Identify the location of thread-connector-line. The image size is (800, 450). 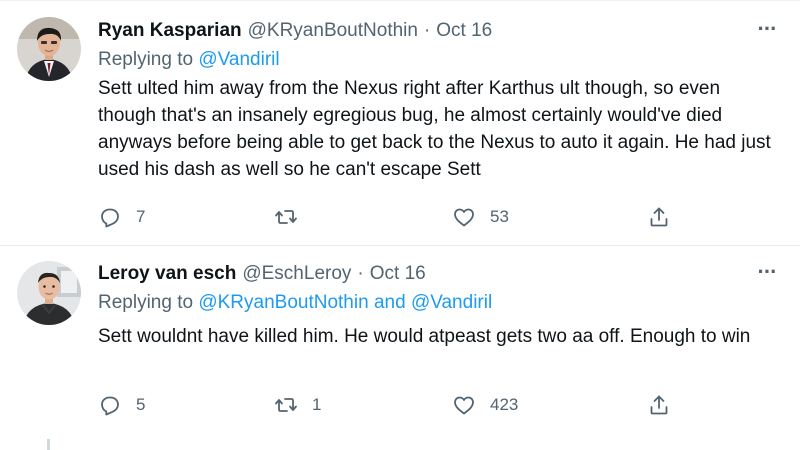
(48, 444).